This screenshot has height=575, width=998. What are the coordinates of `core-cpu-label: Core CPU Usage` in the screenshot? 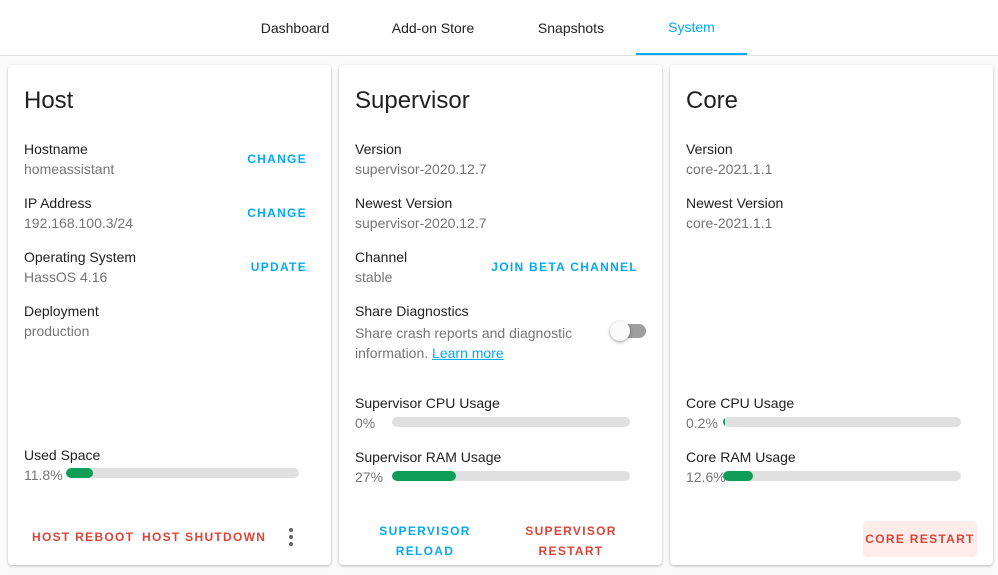 It's located at (740, 403).